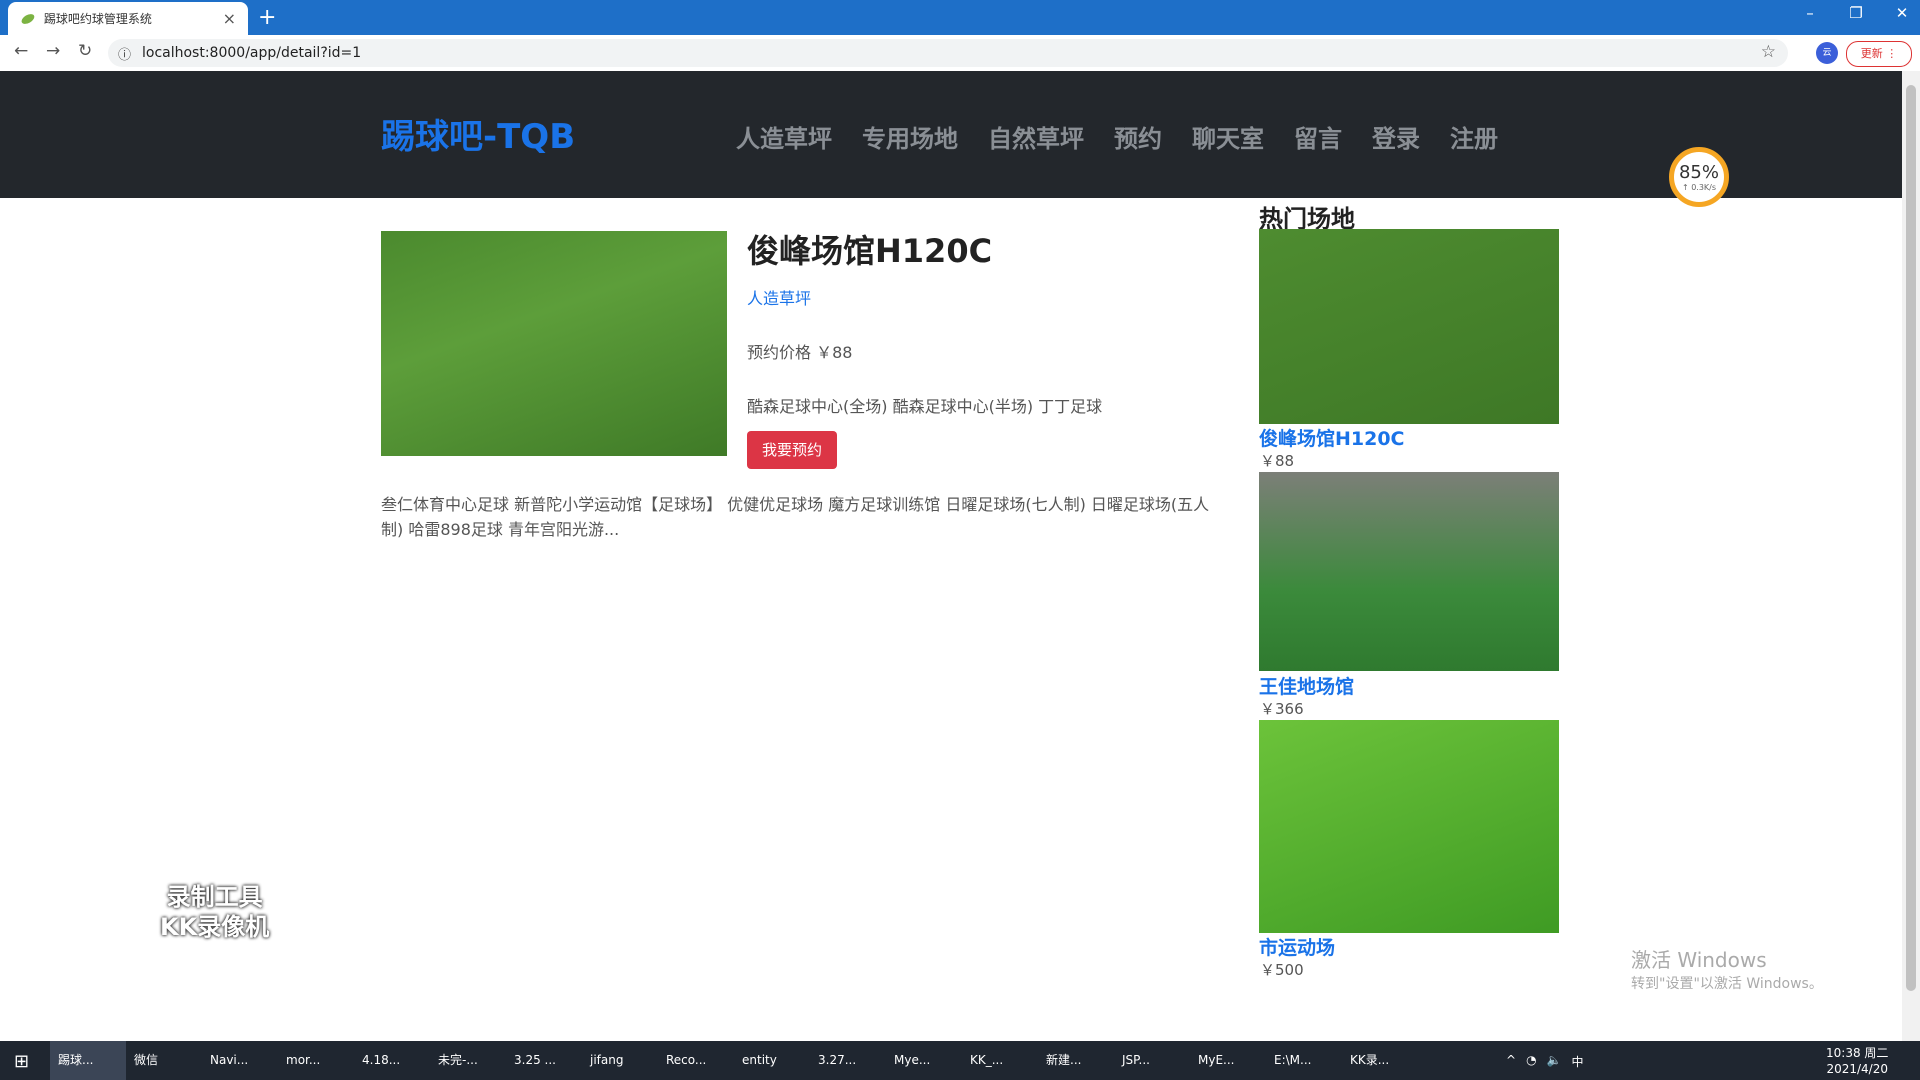 Image resolution: width=1920 pixels, height=1080 pixels. I want to click on taskbar-item-wechat: 微信, so click(164, 1060).